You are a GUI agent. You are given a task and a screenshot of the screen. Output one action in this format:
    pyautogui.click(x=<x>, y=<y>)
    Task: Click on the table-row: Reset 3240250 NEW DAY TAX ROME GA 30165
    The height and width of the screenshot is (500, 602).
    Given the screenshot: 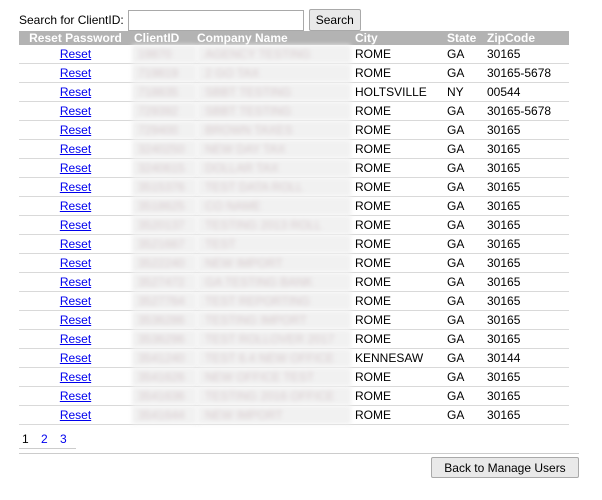 What is the action you would take?
    pyautogui.click(x=294, y=149)
    